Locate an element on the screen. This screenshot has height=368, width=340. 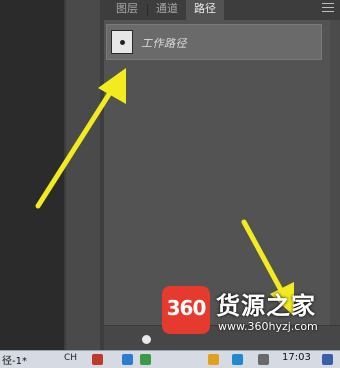
arrow-to-path-item is located at coordinates (80, 138).